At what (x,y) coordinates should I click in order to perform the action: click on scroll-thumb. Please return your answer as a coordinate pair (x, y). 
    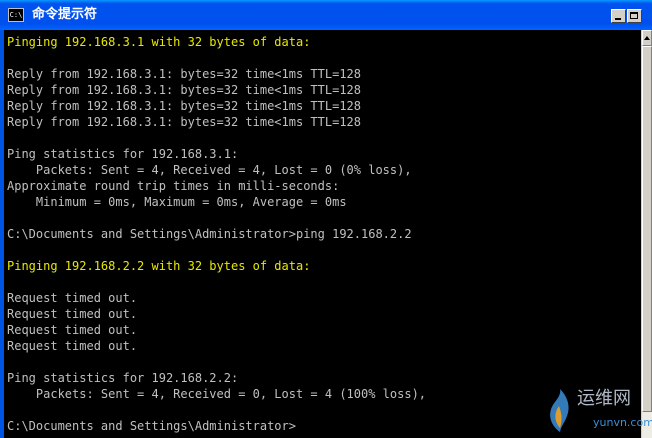
    Looking at the image, I should click on (647, 229).